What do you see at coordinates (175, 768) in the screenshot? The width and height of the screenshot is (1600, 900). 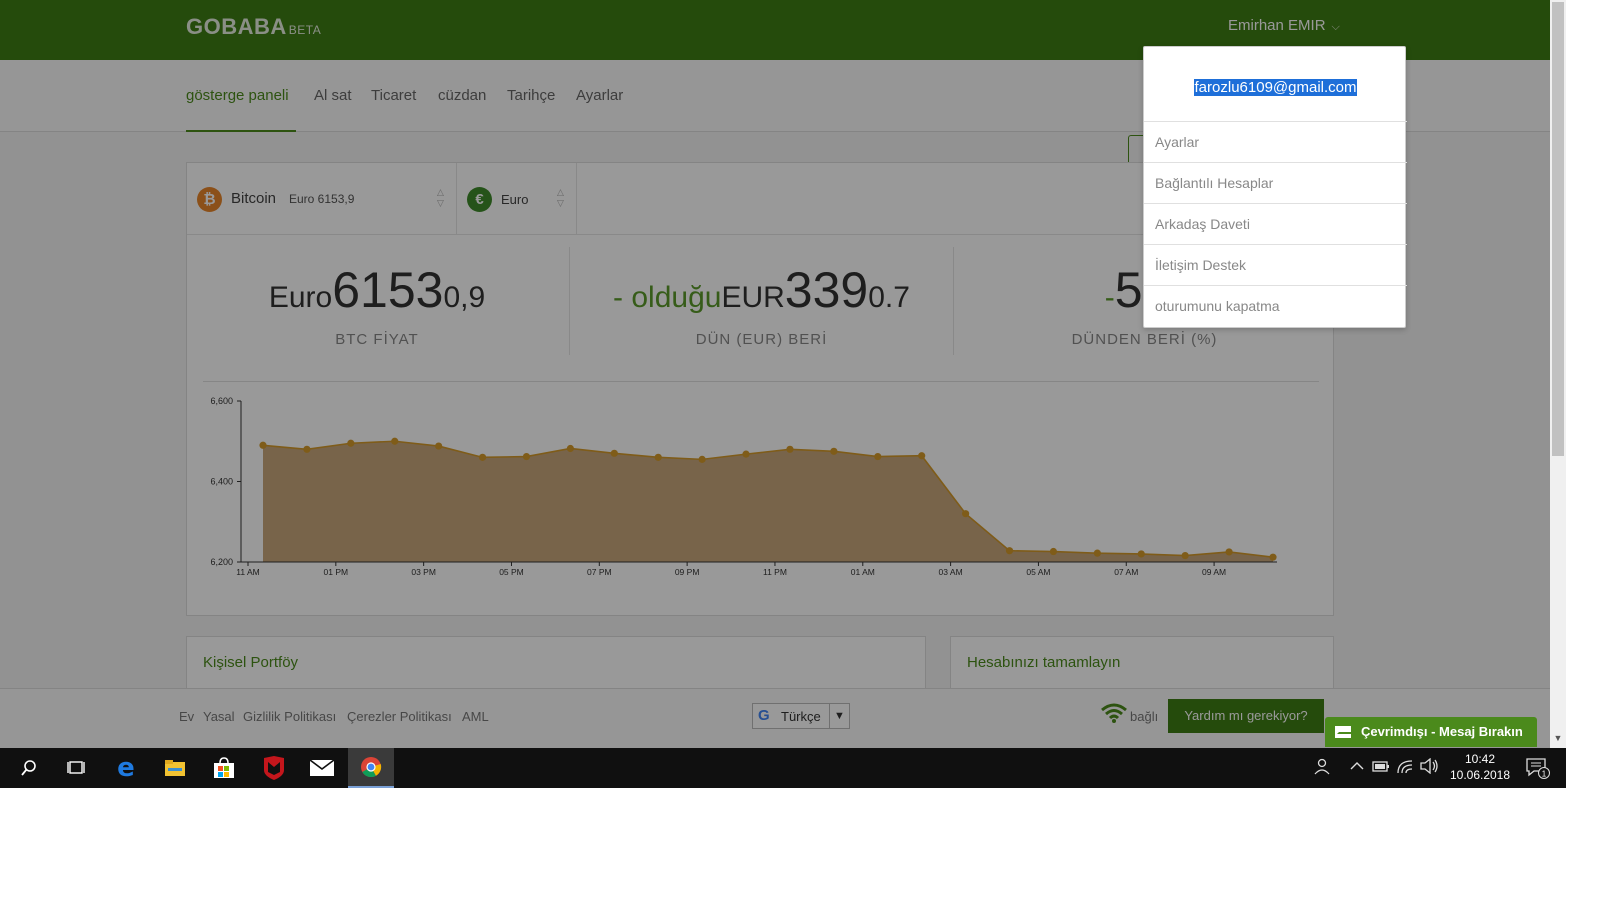 I see `file-explorer-icon` at bounding box center [175, 768].